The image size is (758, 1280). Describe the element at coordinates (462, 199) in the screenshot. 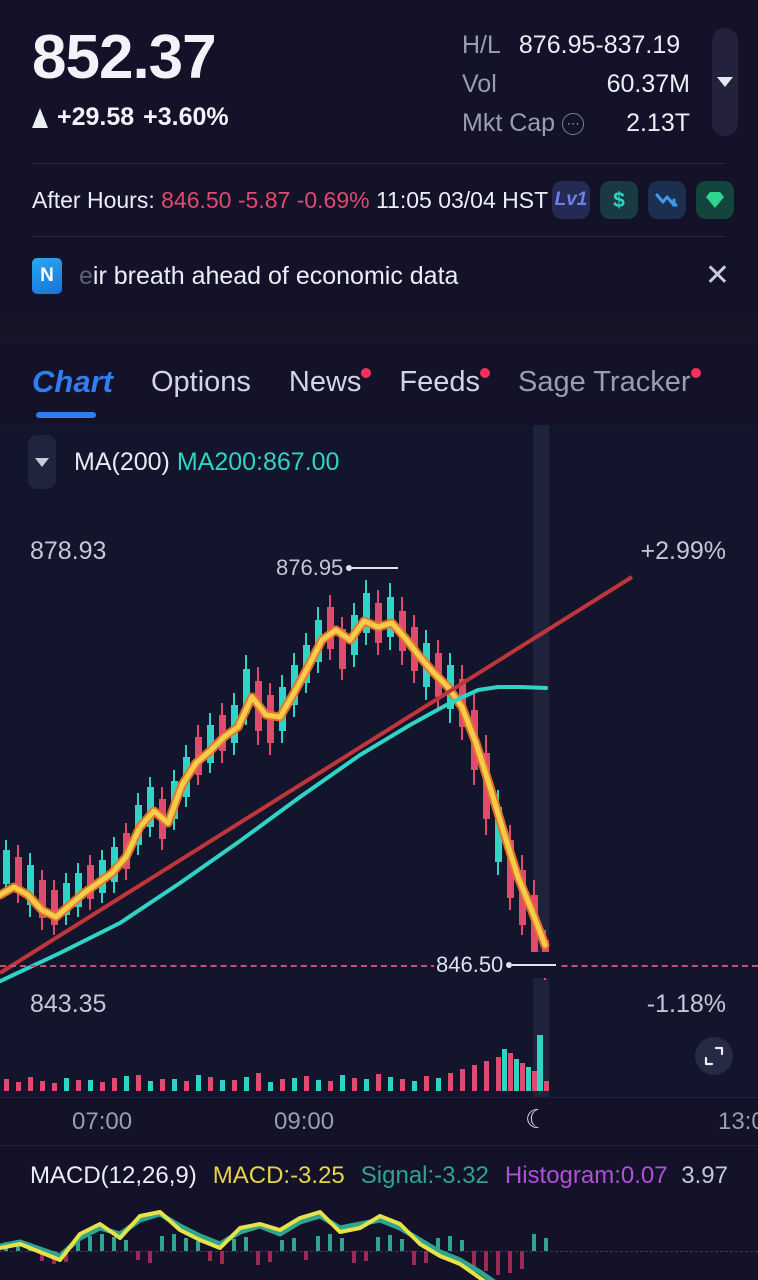

I see `after-hours-timestamp: 11:05 03/04 HST` at that location.